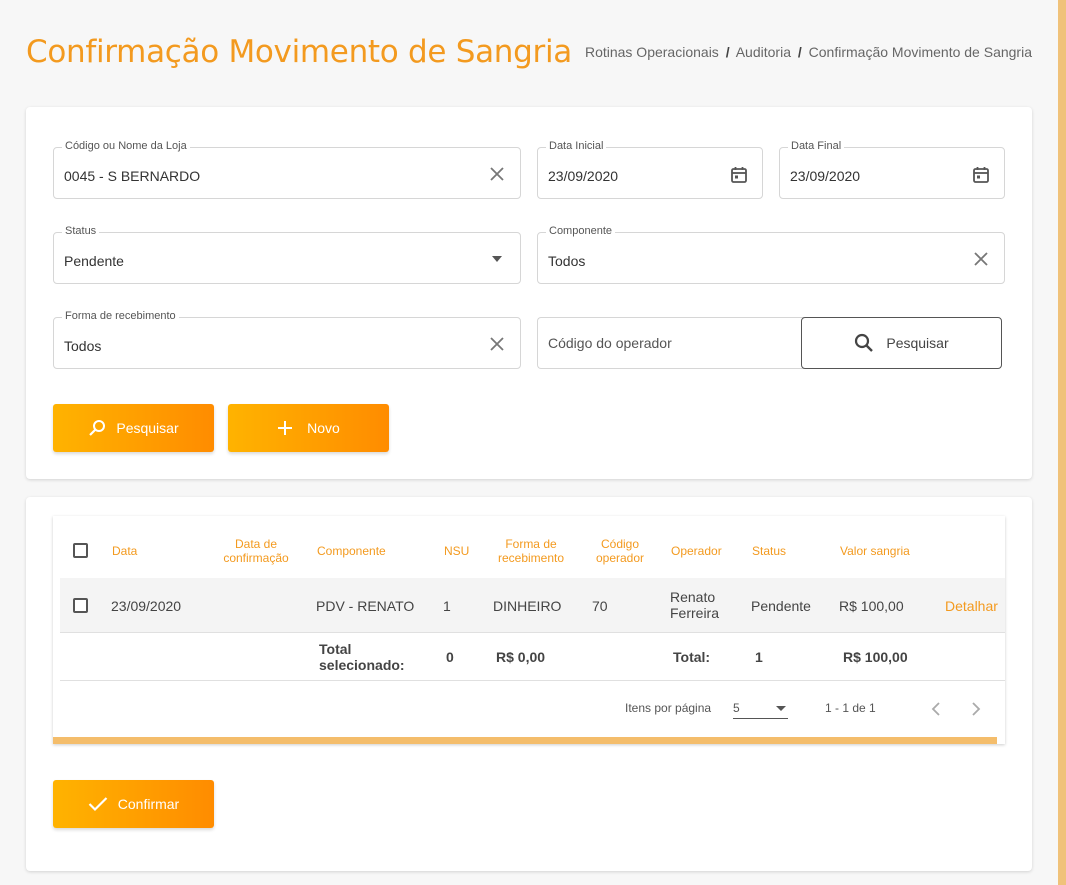 The image size is (1066, 885). What do you see at coordinates (532, 680) in the screenshot?
I see `totals-divider` at bounding box center [532, 680].